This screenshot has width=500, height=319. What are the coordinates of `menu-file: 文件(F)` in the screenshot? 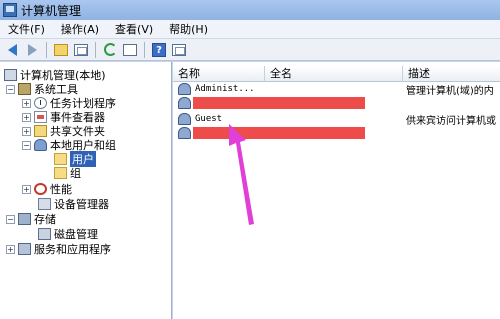 It's located at (26, 29).